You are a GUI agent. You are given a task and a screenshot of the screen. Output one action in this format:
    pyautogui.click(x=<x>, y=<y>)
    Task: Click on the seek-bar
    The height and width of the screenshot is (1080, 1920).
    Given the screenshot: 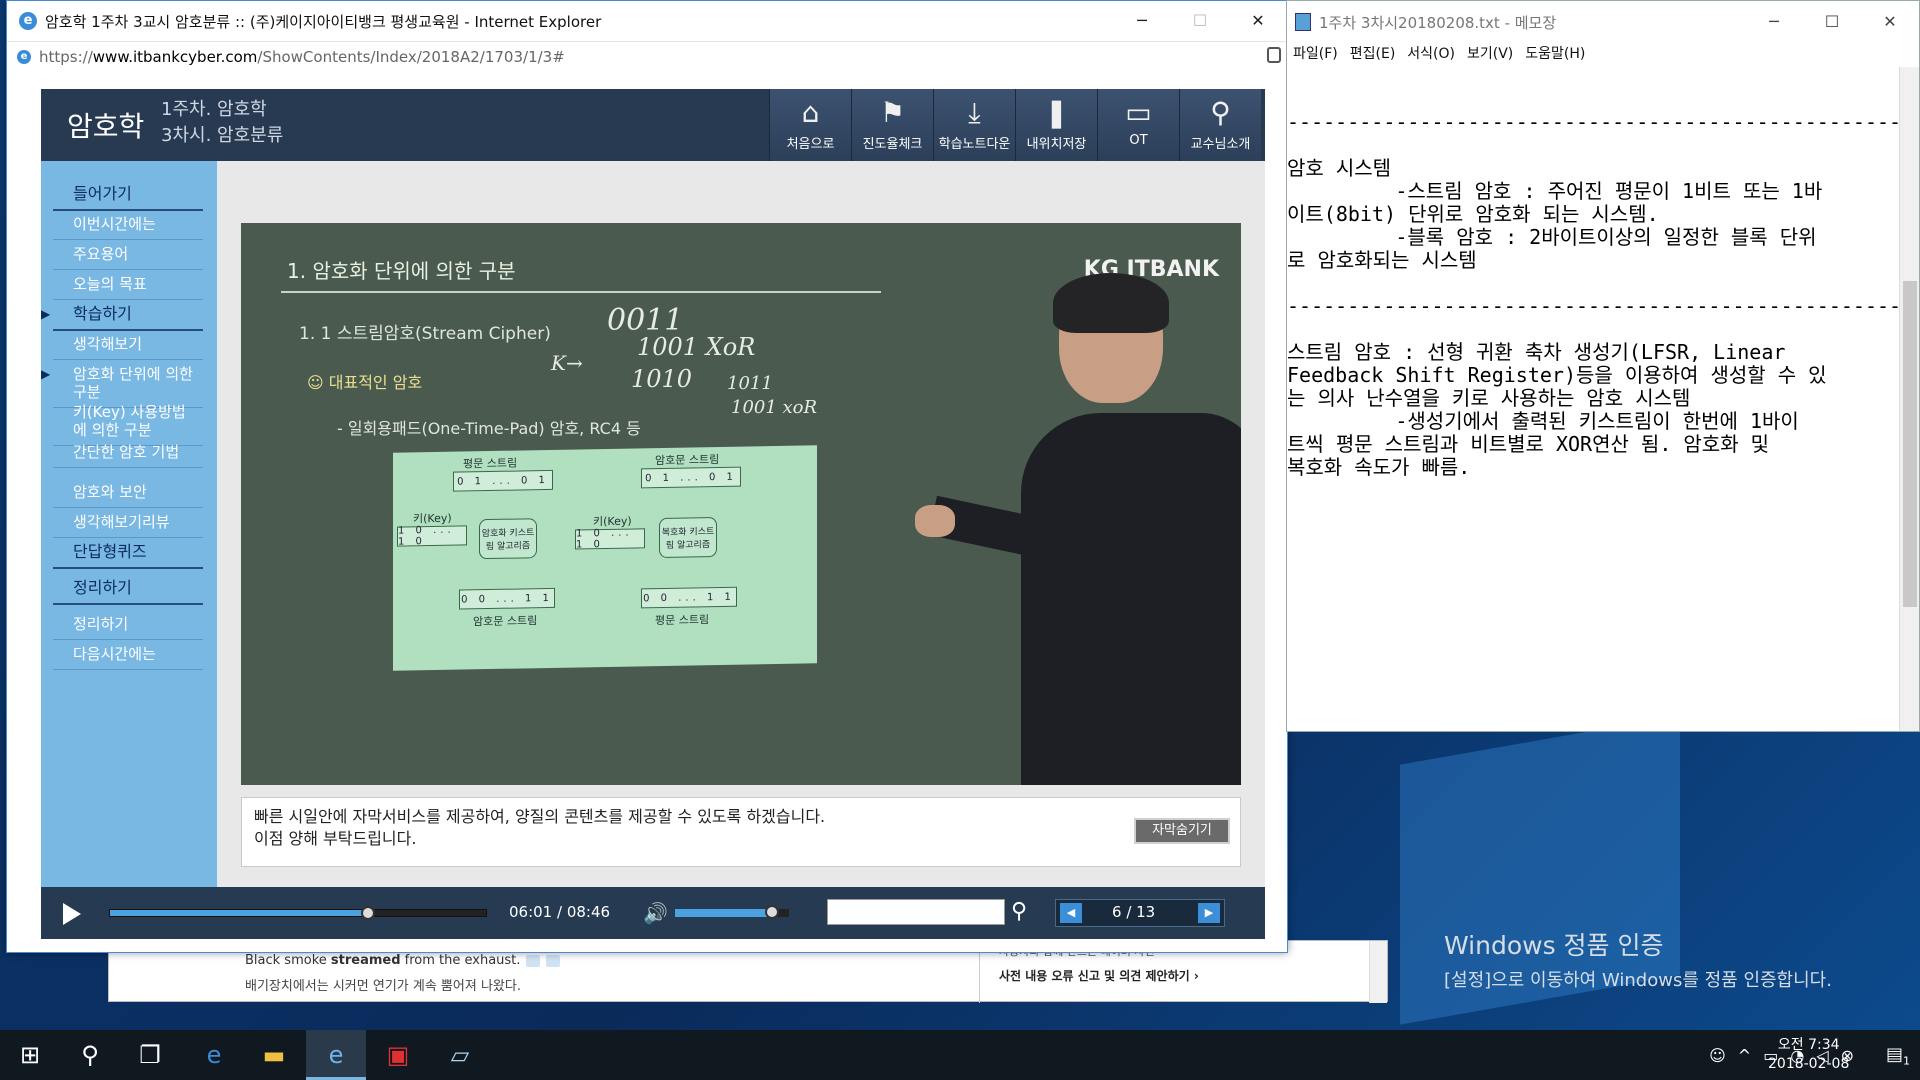 What is the action you would take?
    pyautogui.click(x=298, y=913)
    